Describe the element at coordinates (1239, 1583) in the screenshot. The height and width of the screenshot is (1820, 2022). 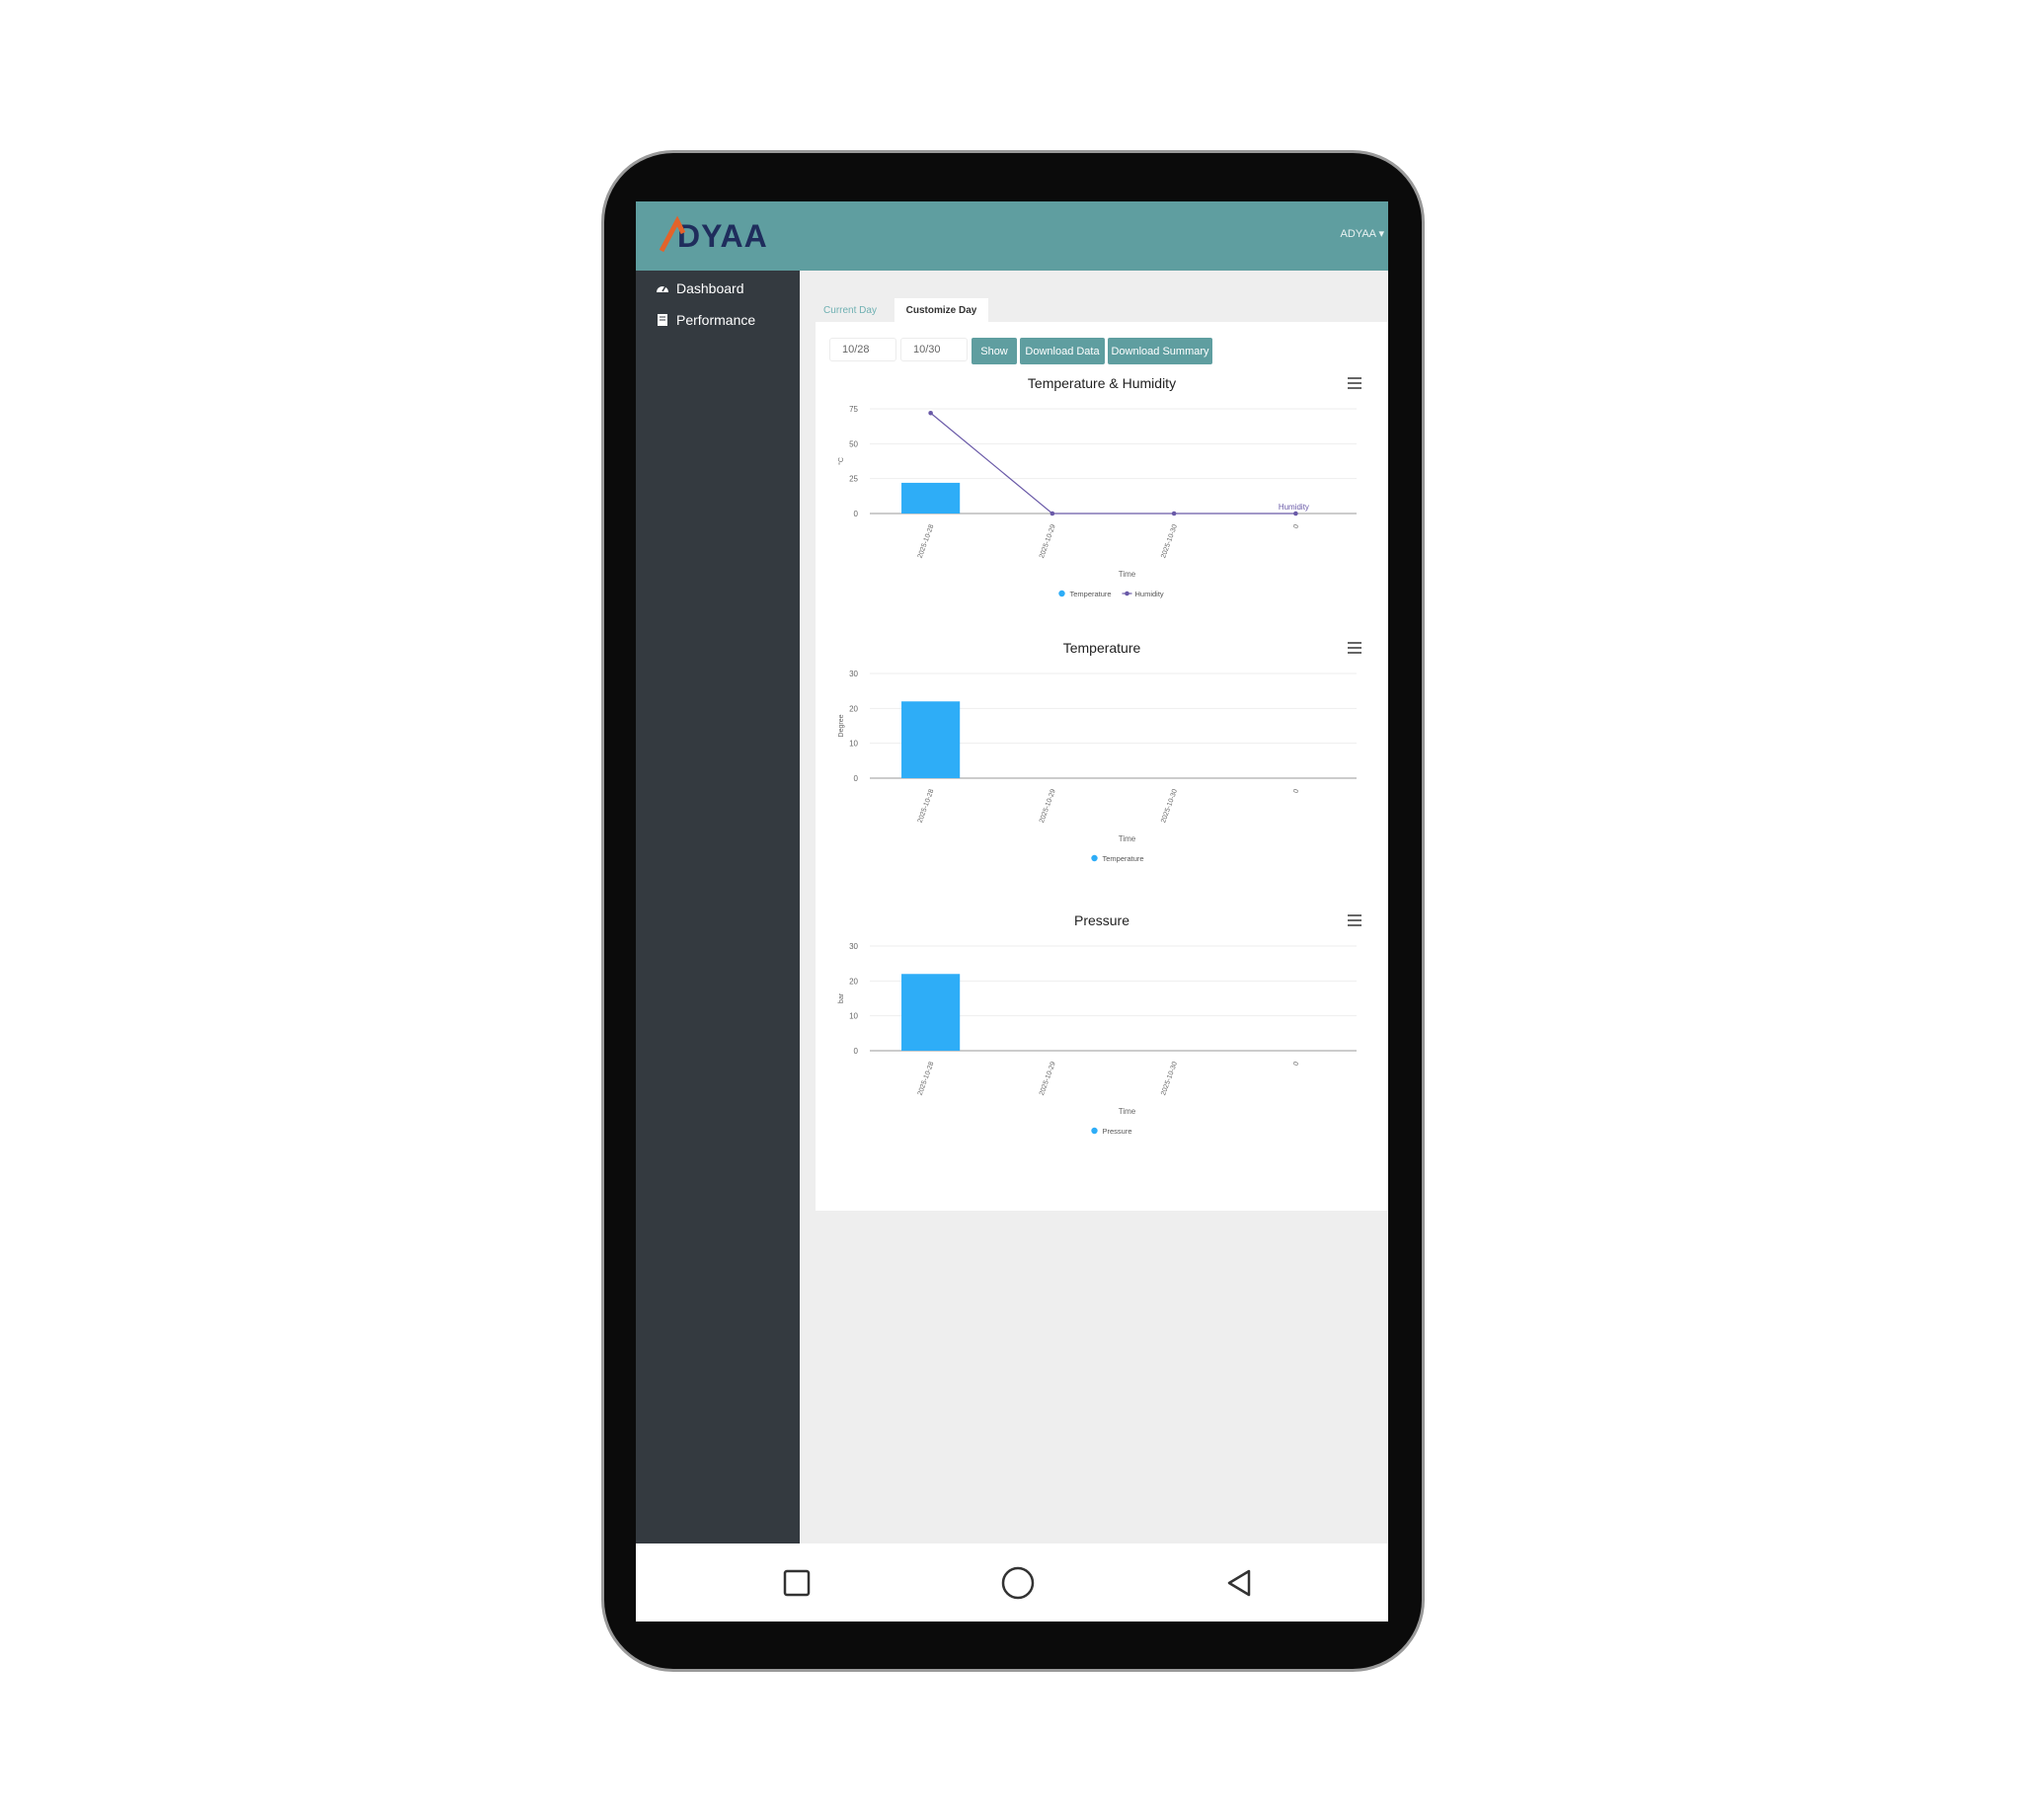
I see `triangle-back-icon` at that location.